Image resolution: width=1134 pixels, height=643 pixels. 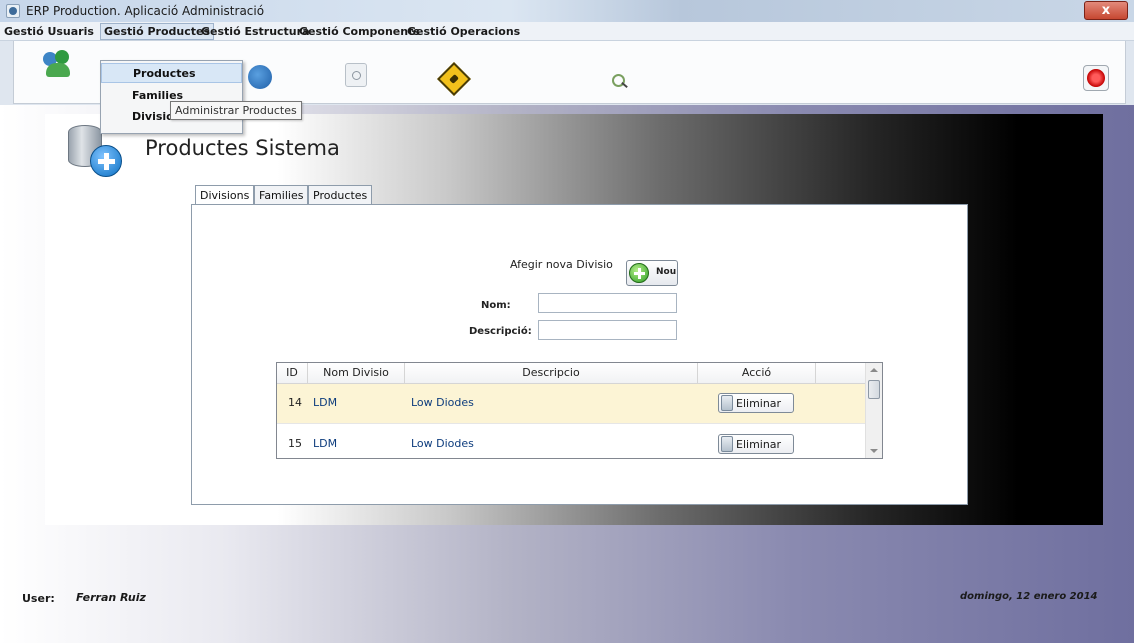 I want to click on grid-scrollbar, so click(x=873, y=410).